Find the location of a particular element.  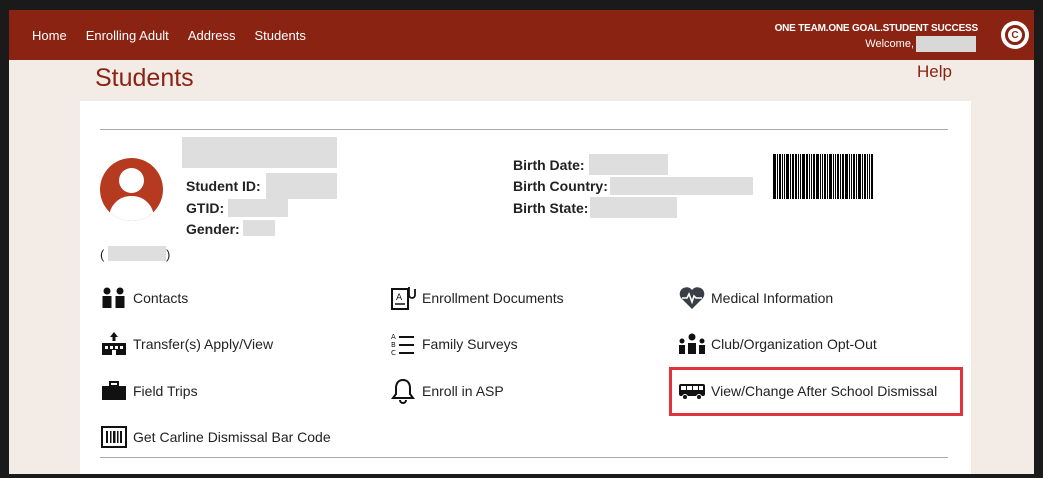

nav-home: Home is located at coordinates (49, 35).